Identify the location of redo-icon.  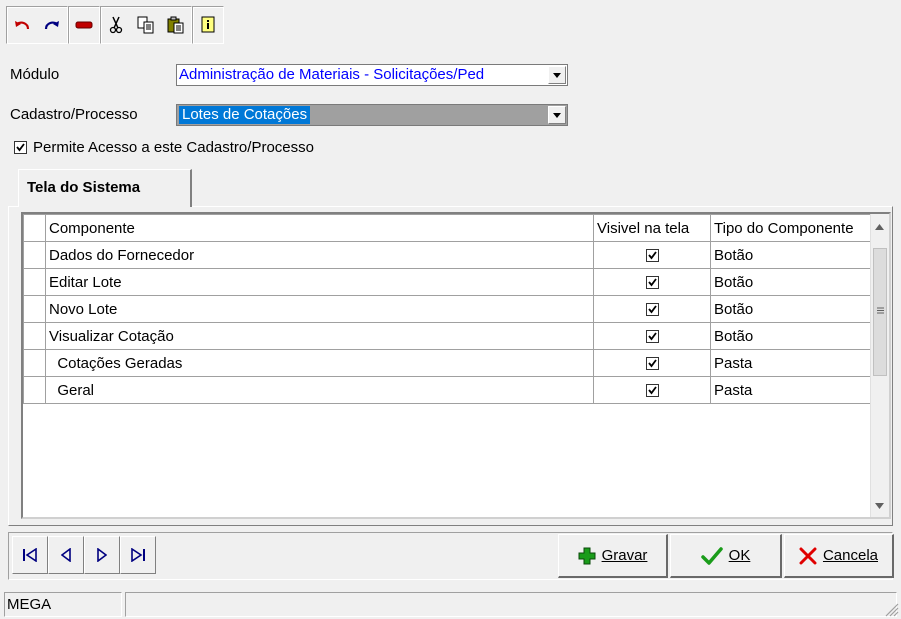
(51, 25).